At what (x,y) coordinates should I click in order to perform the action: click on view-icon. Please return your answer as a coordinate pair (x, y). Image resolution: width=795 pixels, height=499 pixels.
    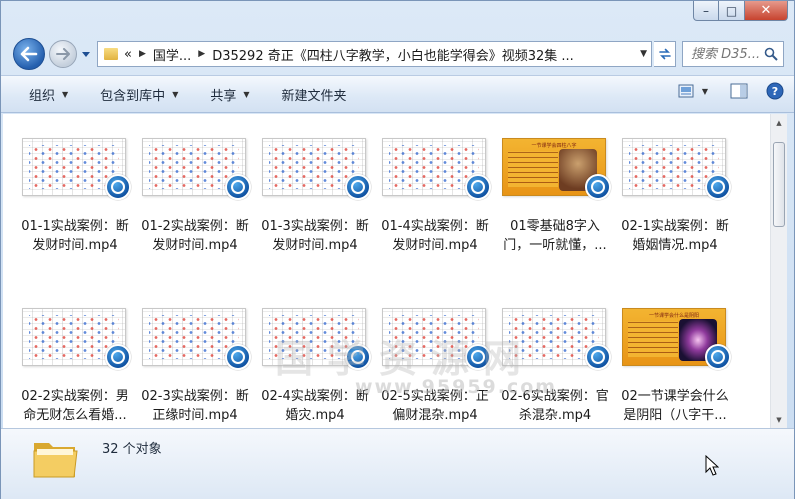
    Looking at the image, I should click on (686, 91).